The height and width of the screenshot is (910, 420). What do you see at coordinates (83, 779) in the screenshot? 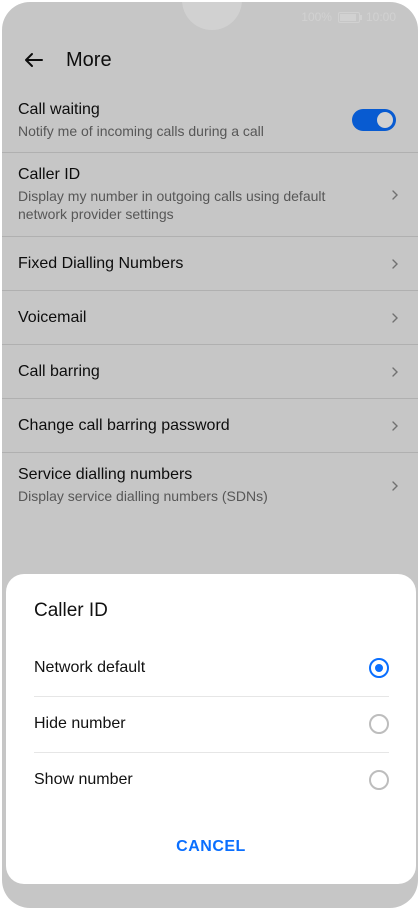
I see `option-label: Show number` at bounding box center [83, 779].